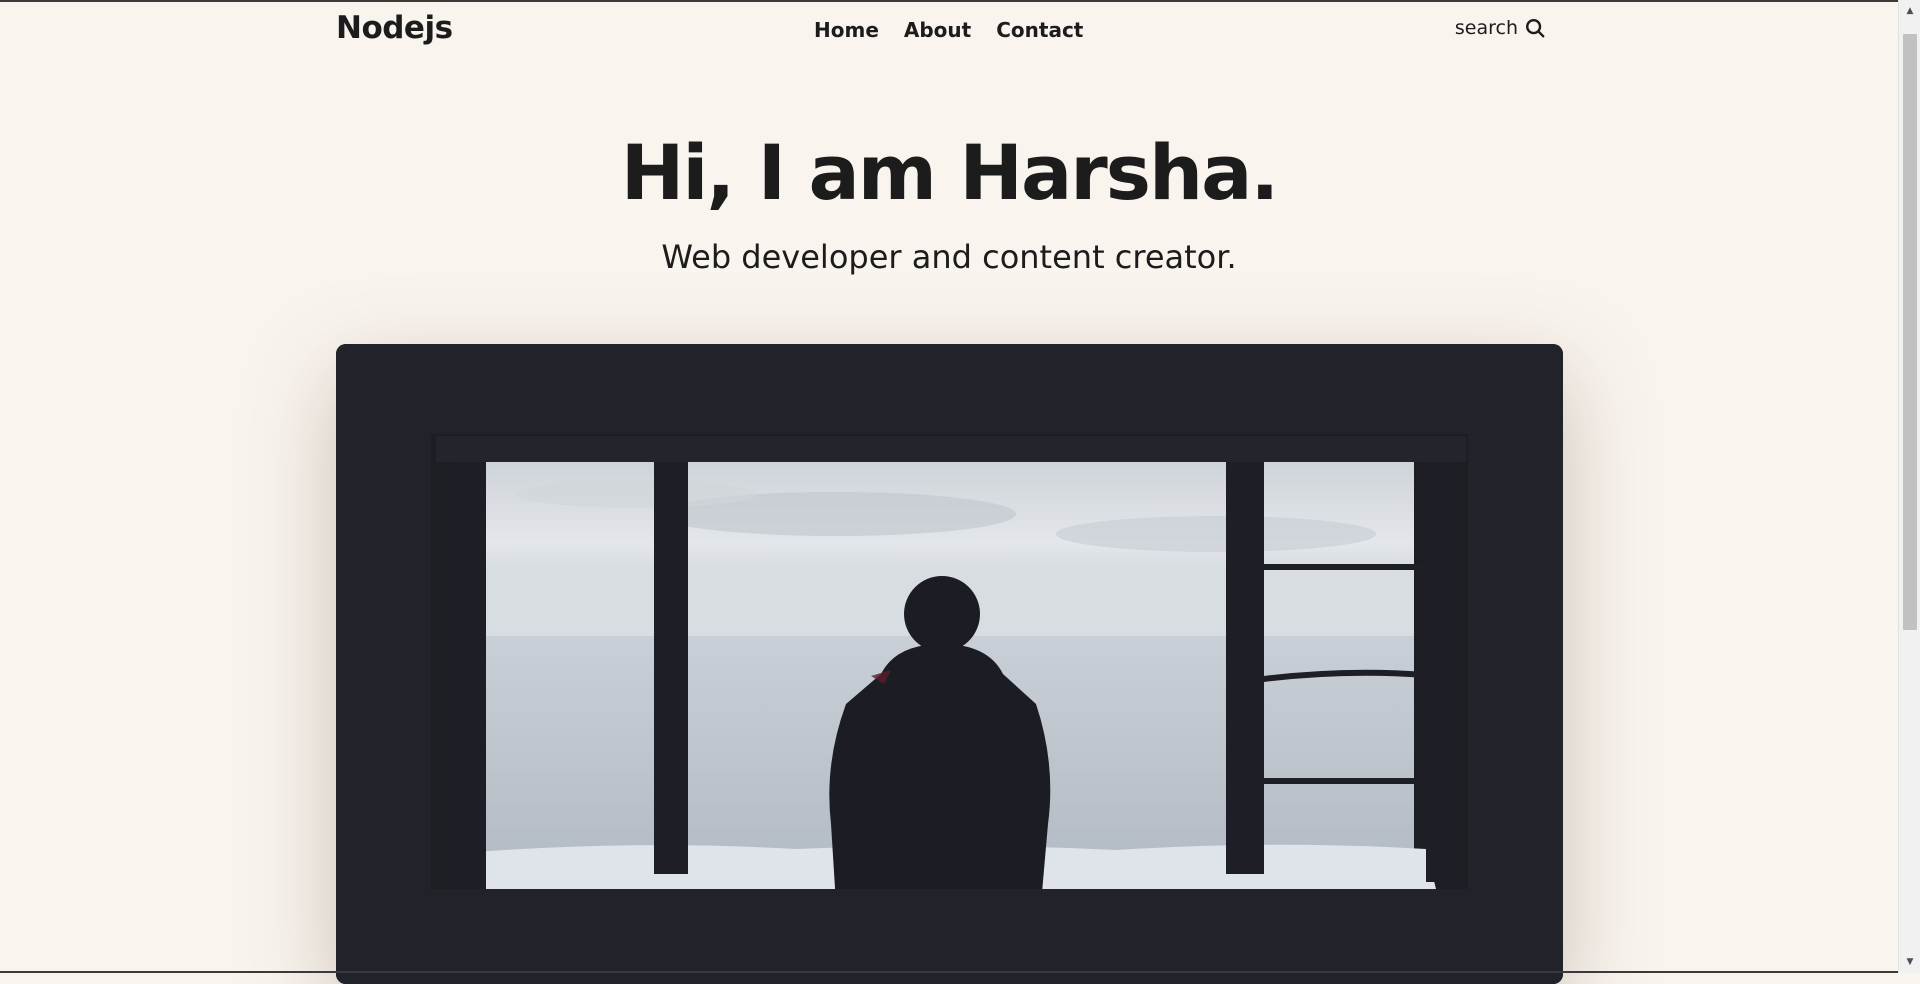 Image resolution: width=1920 pixels, height=984 pixels. What do you see at coordinates (960, 1) in the screenshot?
I see `window-top-border` at bounding box center [960, 1].